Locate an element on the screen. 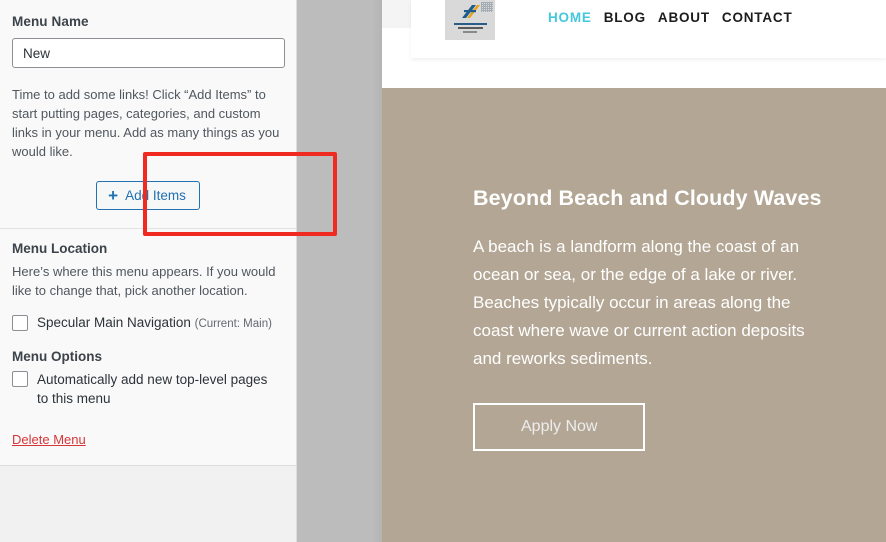  nav-link-blog: BLOG is located at coordinates (625, 17).